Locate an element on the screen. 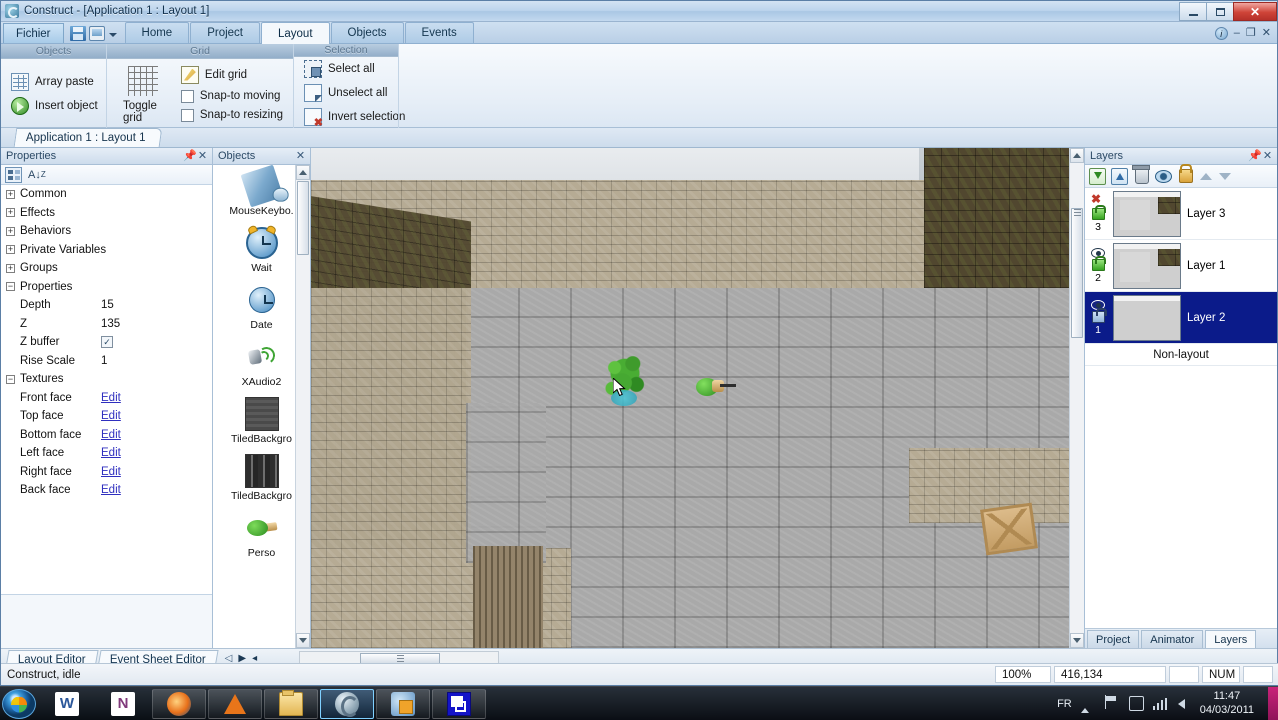 Image resolution: width=1278 pixels, height=720 pixels. unselect-all-button: Unselect all is located at coordinates (354, 93).